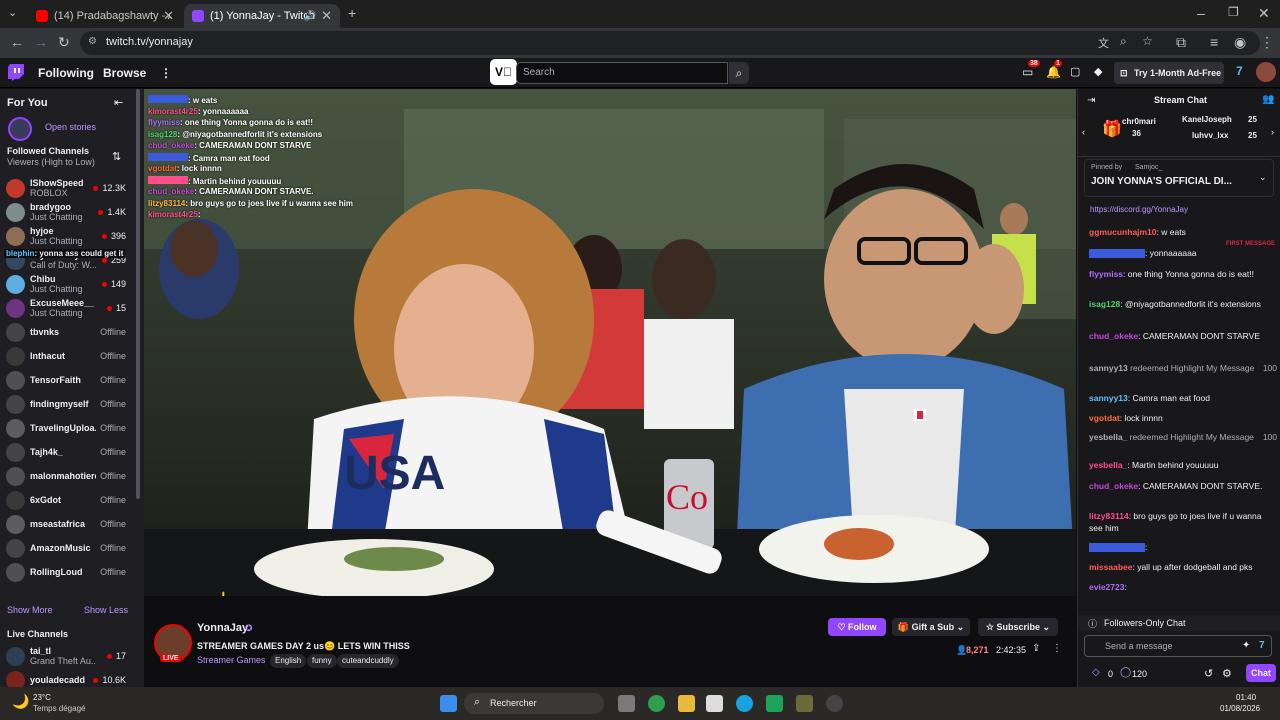  What do you see at coordinates (71, 285) in the screenshot?
I see `sidebar-channel-item: Chibu Just Chatting 149` at bounding box center [71, 285].